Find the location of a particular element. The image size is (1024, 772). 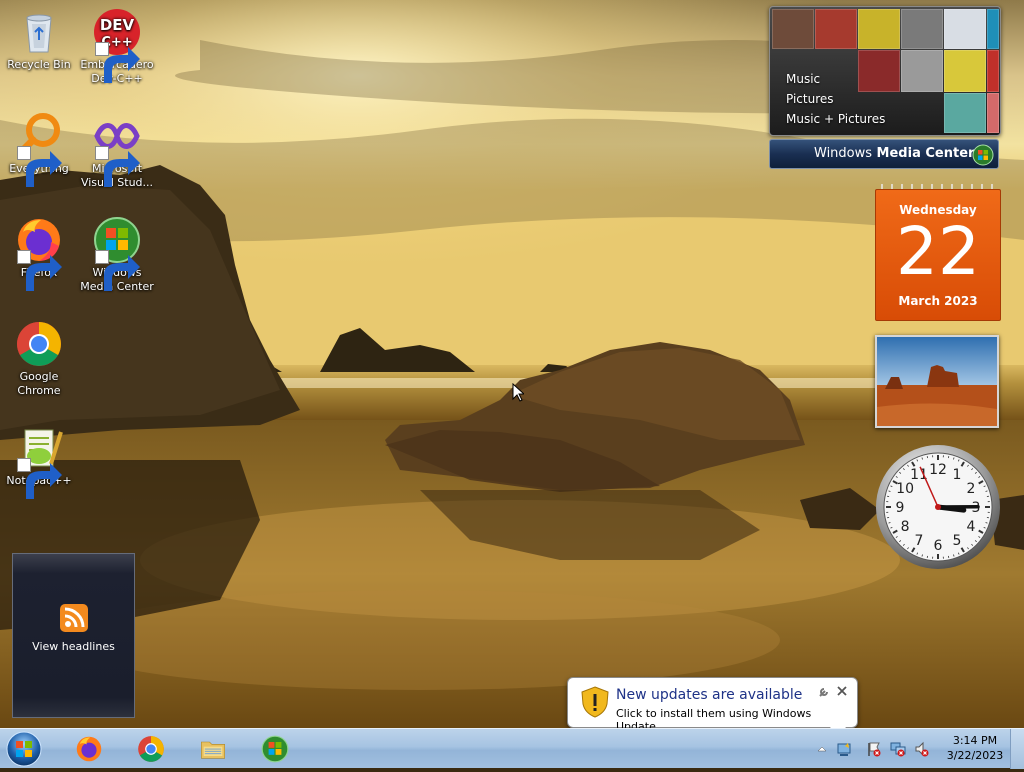

windows-orb-icon is located at coordinates (983, 155).